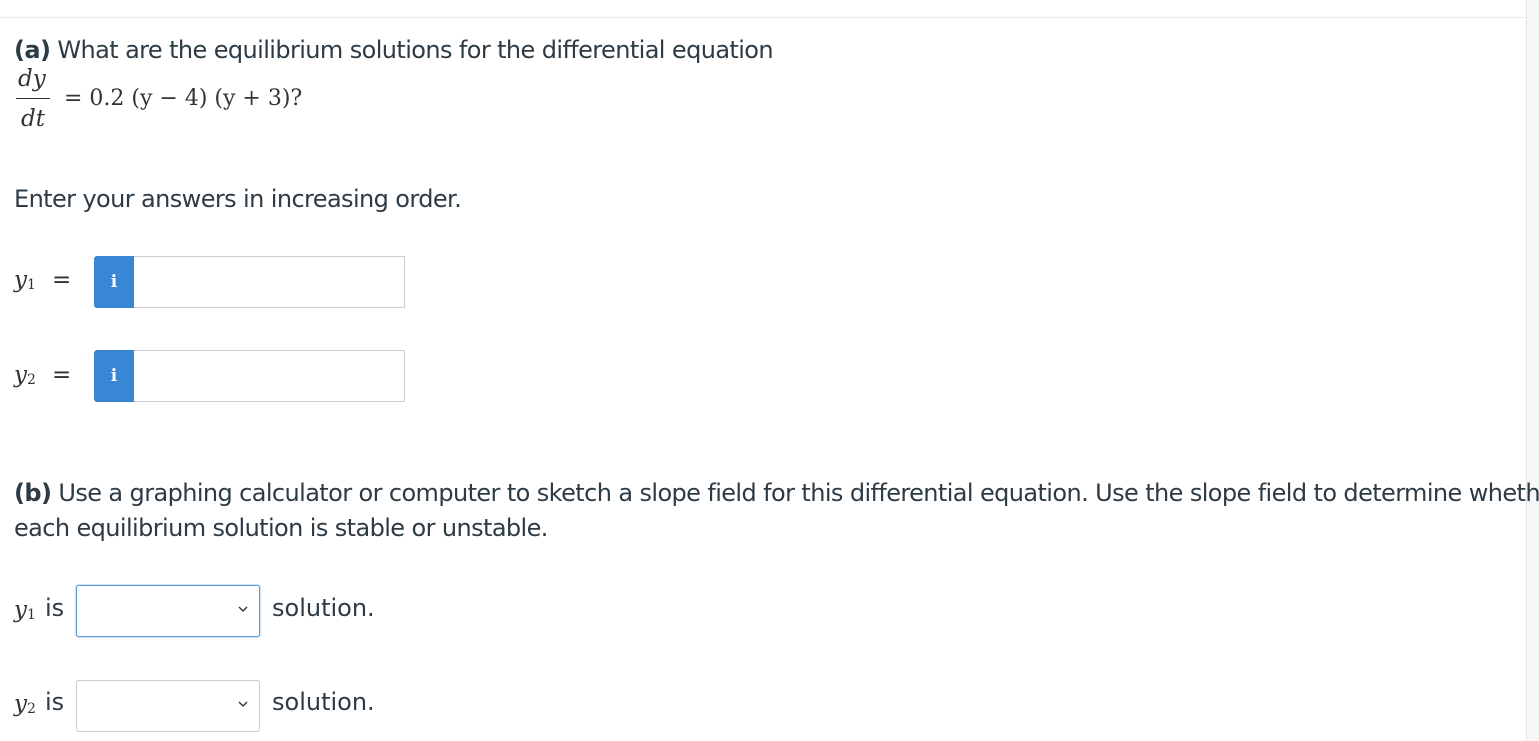 The height and width of the screenshot is (741, 1539). What do you see at coordinates (32, 50) in the screenshot?
I see `part-a-label: (a)` at bounding box center [32, 50].